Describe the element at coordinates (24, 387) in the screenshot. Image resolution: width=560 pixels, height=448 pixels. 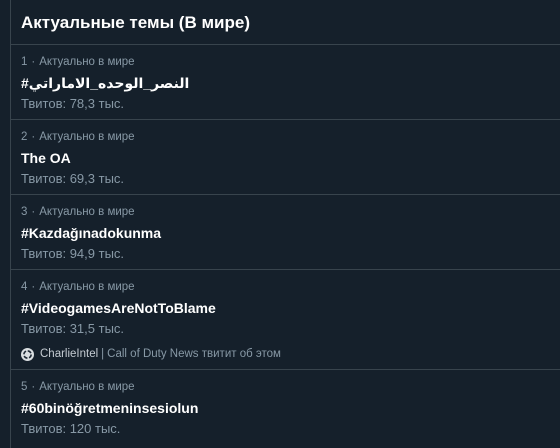
I see `trend-rank: 5` at that location.